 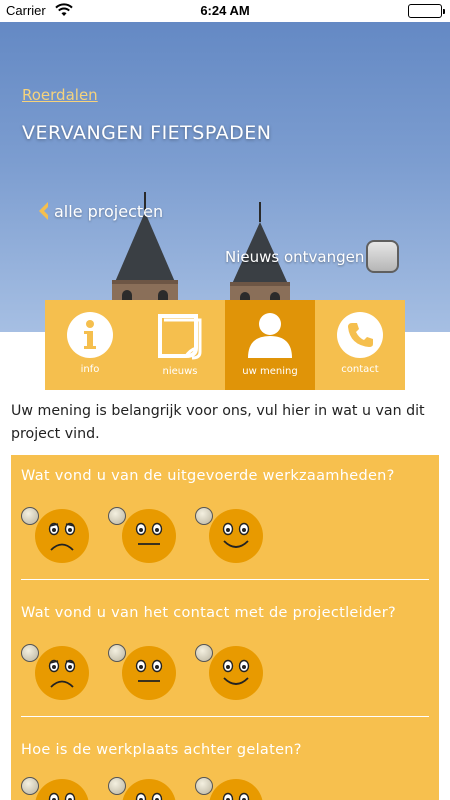 I want to click on tab-news-label: nieuws, so click(x=180, y=371).